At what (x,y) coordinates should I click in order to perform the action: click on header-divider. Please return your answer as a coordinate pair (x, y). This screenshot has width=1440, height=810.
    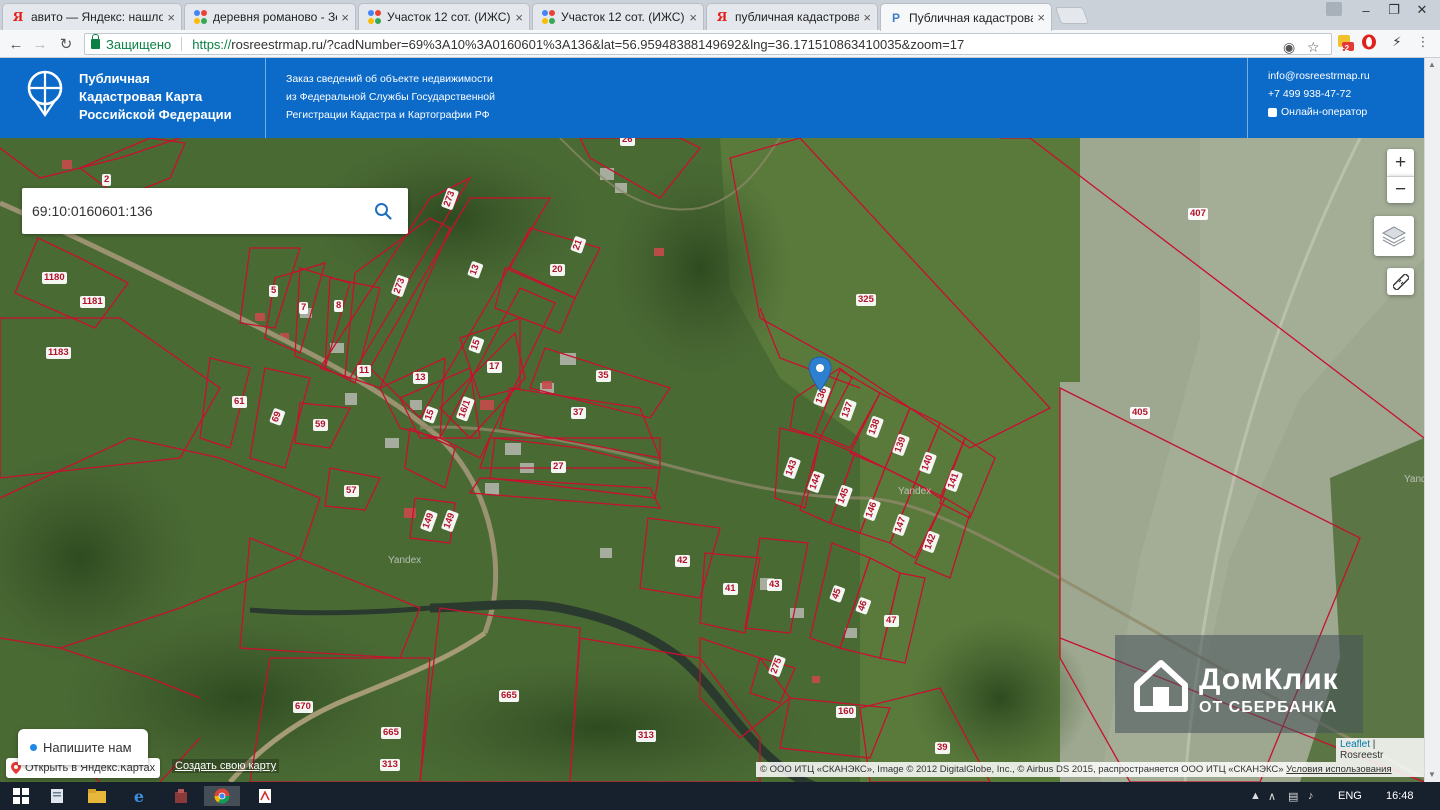
    Looking at the image, I should click on (1247, 98).